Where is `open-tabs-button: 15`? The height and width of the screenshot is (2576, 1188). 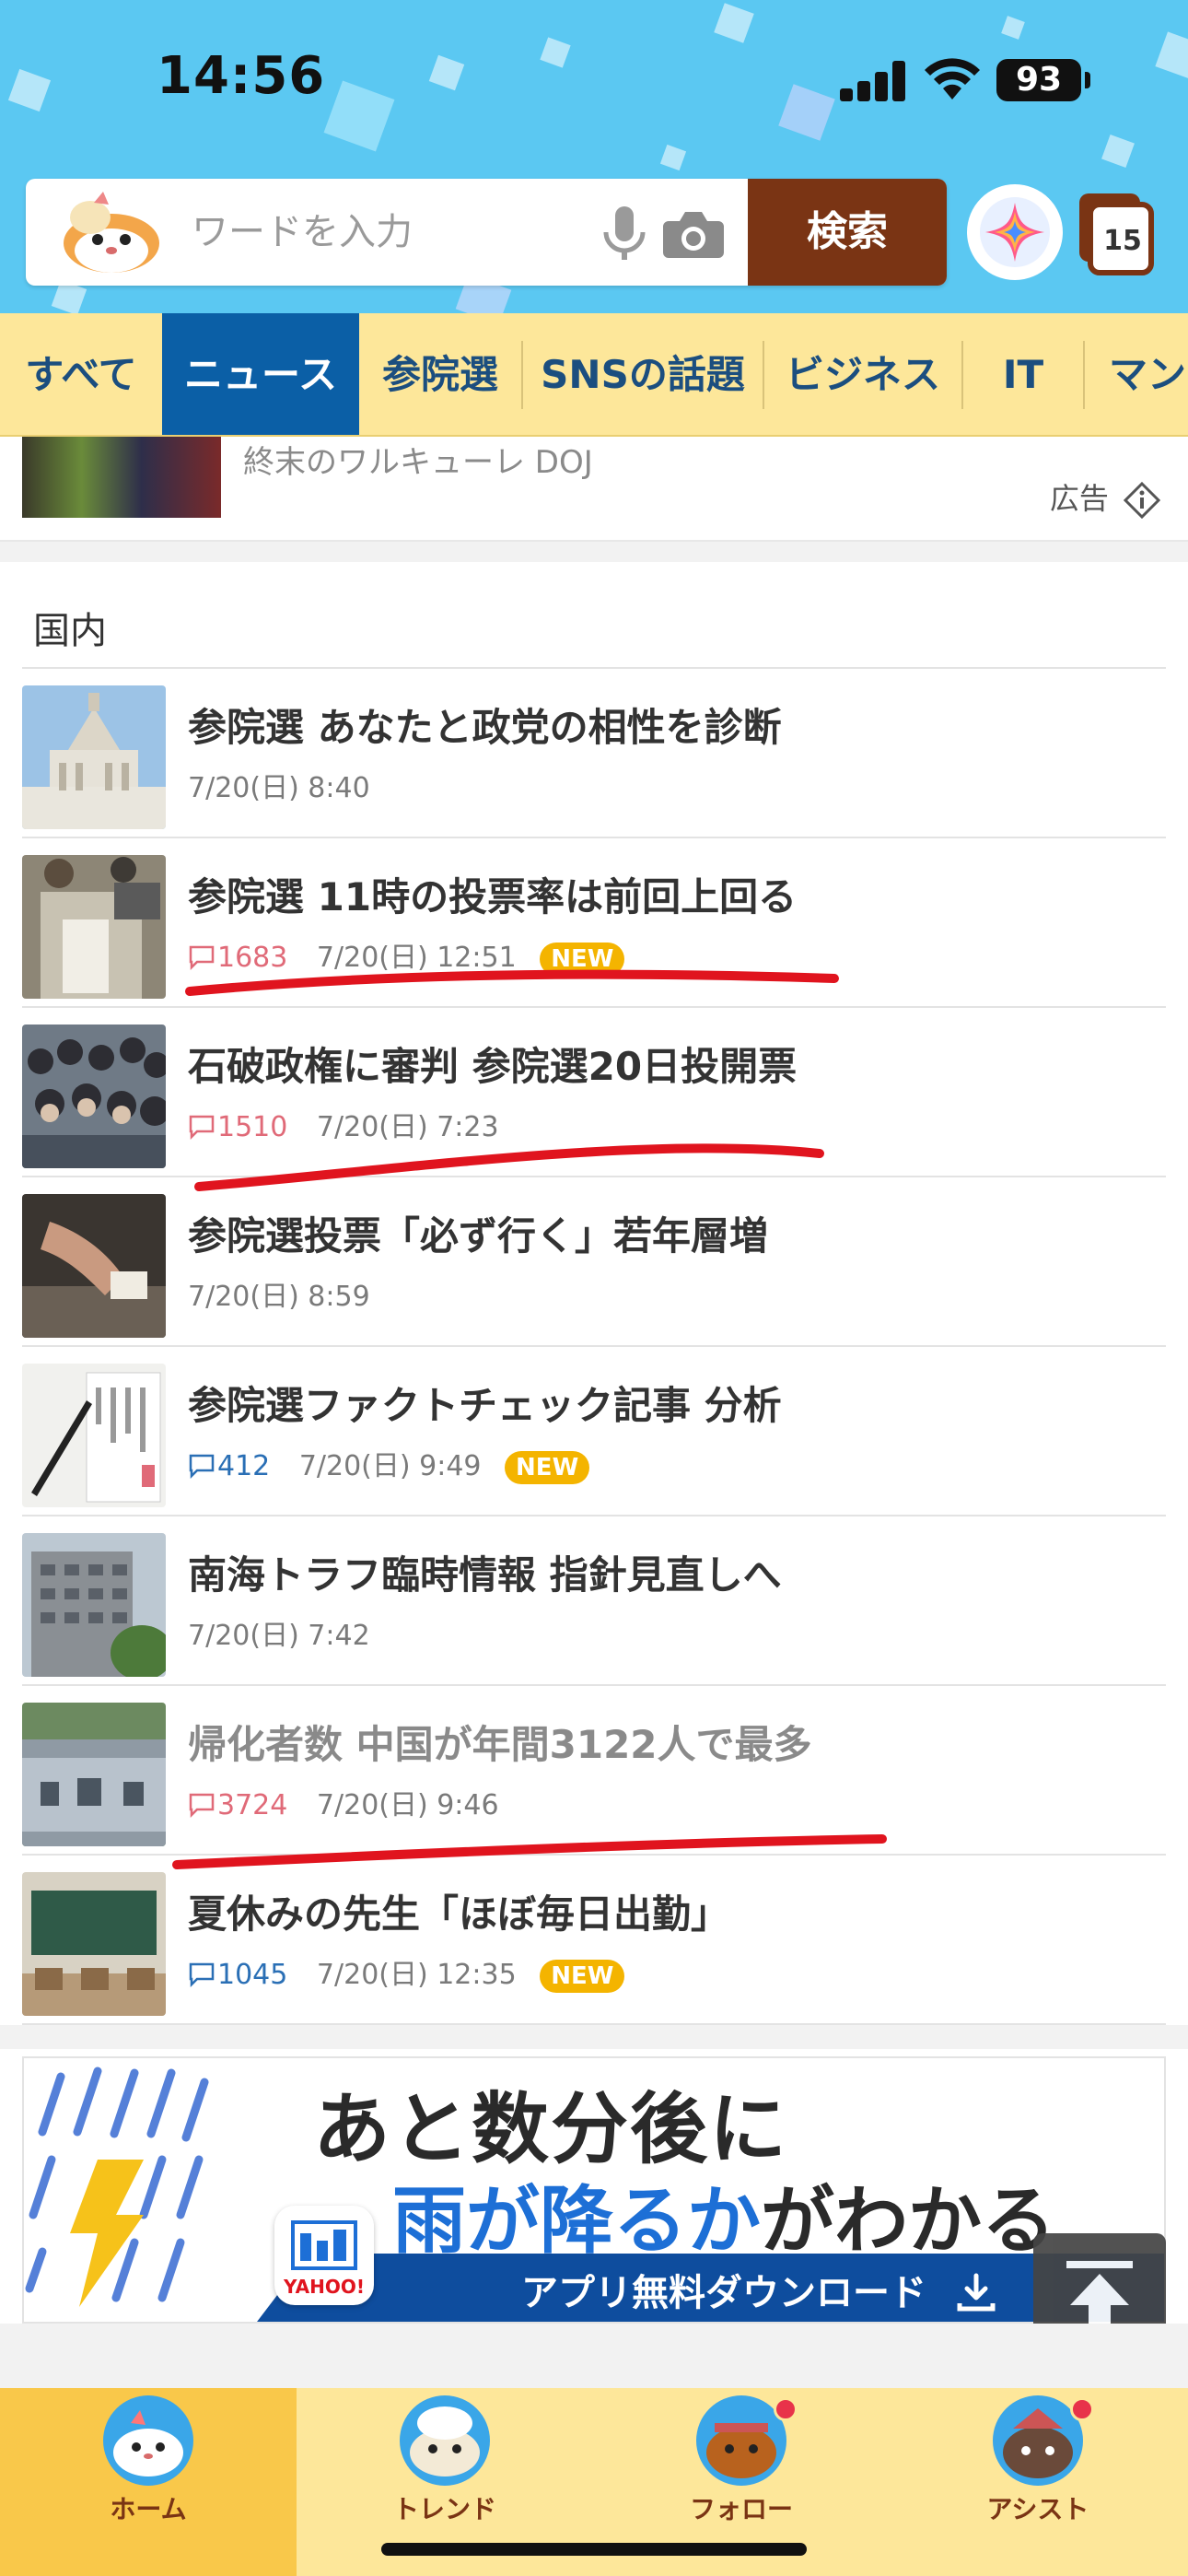 open-tabs-button: 15 is located at coordinates (1116, 234).